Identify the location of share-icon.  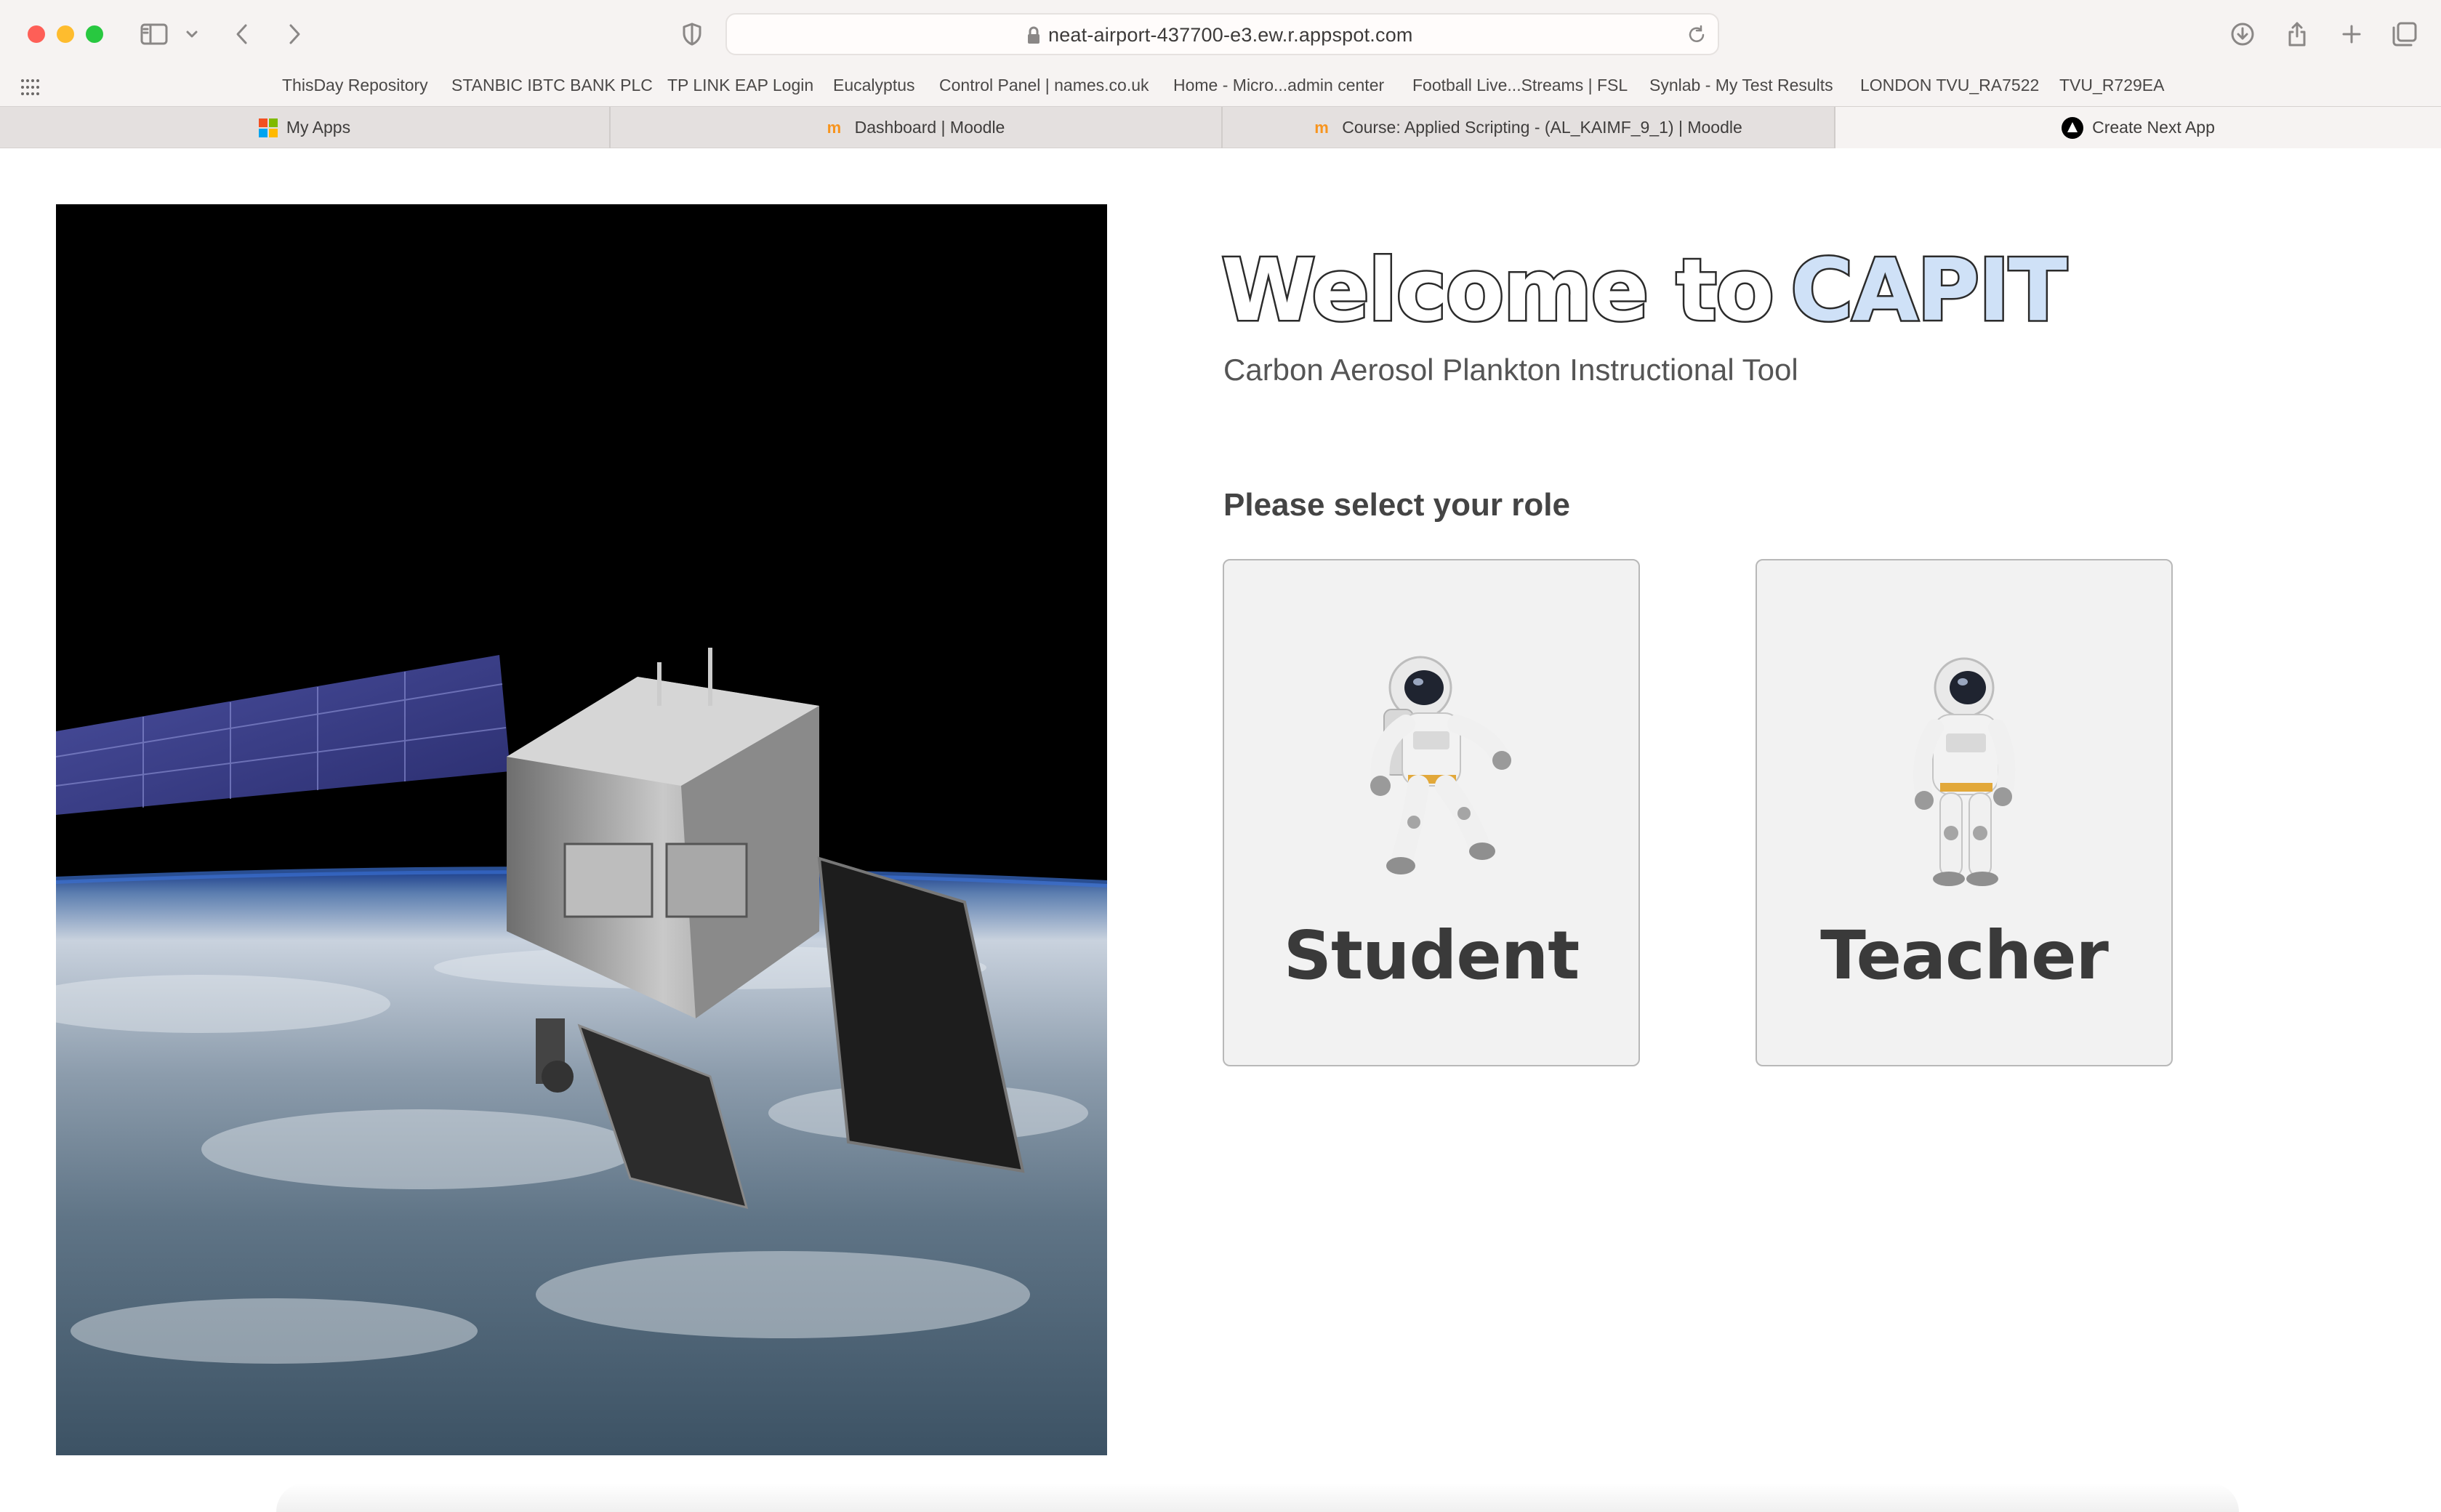
(2297, 34).